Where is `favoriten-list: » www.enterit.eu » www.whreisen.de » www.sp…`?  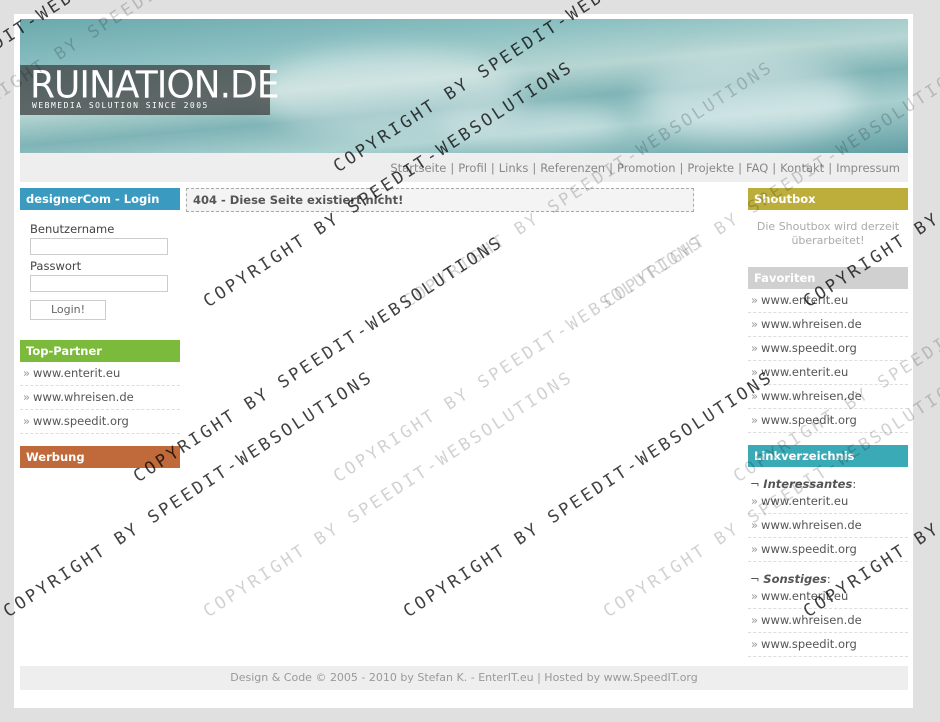
favoriten-list: » www.enterit.eu » www.whreisen.de » www.sp… is located at coordinates (828, 361).